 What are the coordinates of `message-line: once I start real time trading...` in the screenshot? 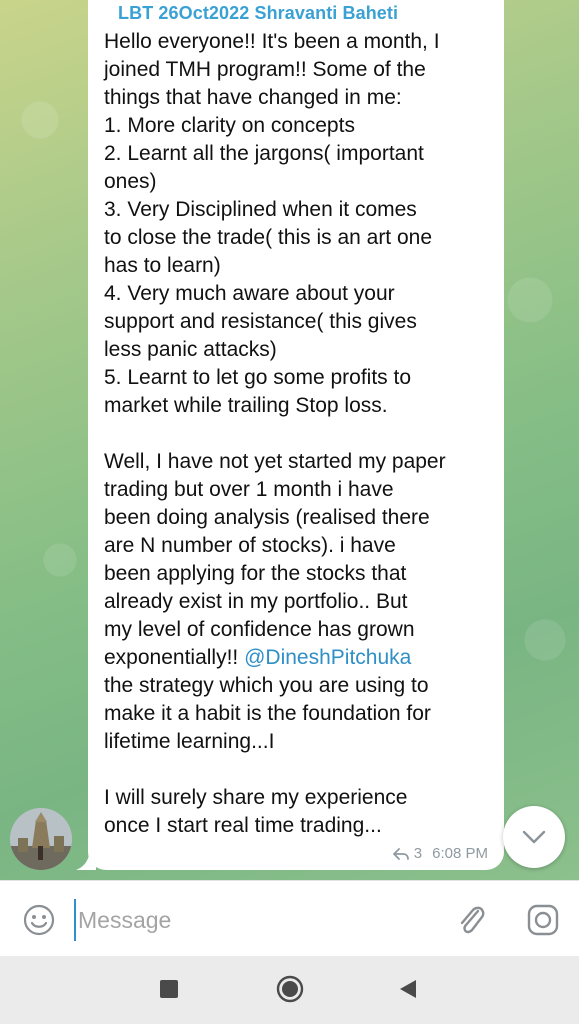 It's located at (243, 825).